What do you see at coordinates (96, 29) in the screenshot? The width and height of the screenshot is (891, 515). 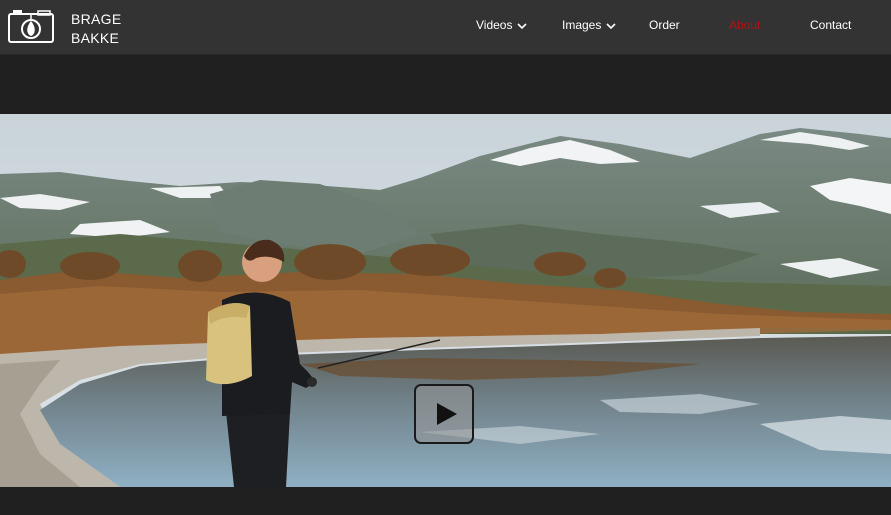 I see `brand-name: BRAGE BAKKE` at bounding box center [96, 29].